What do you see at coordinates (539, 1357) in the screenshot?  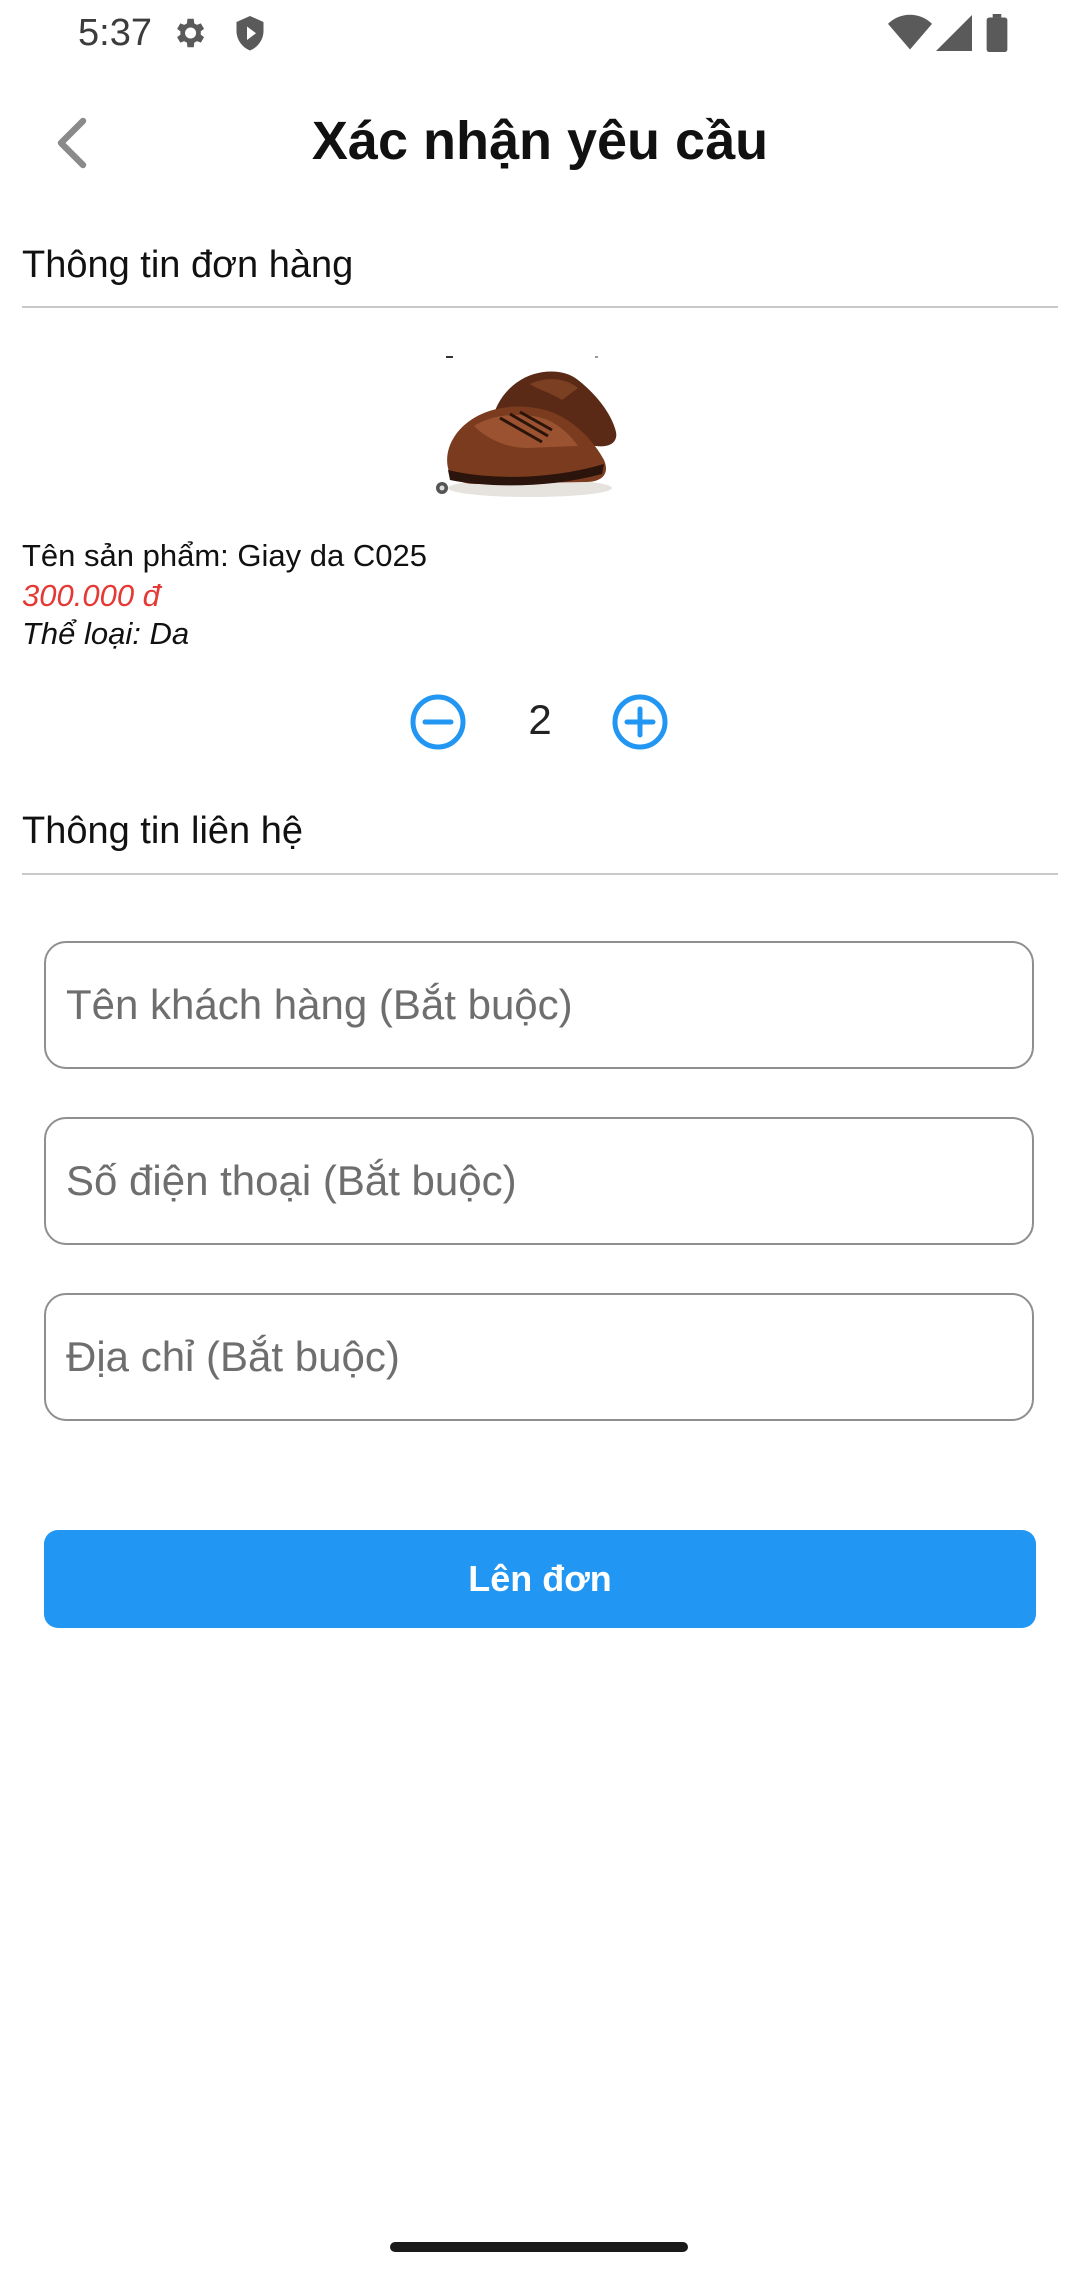 I see `address-field` at bounding box center [539, 1357].